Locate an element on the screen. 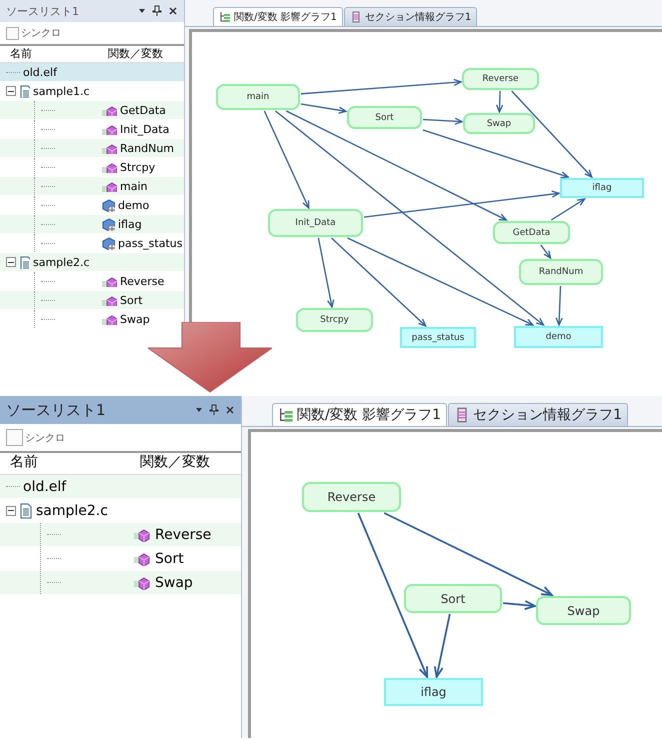 This screenshot has width=662, height=740. tree-row: GetData is located at coordinates (92, 110).